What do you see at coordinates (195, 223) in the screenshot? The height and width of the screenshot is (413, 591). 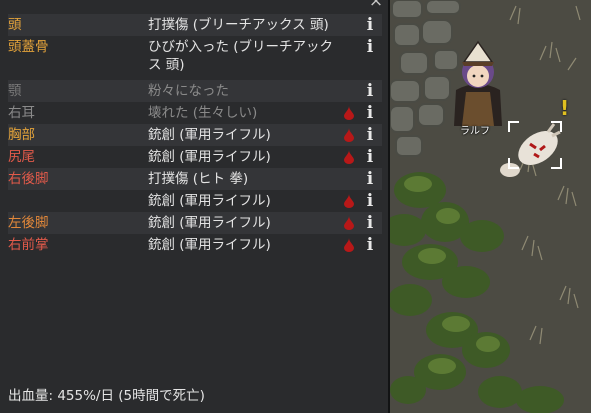 I see `injury-row: 左後脚 銃創 (軍用ライフル) i` at bounding box center [195, 223].